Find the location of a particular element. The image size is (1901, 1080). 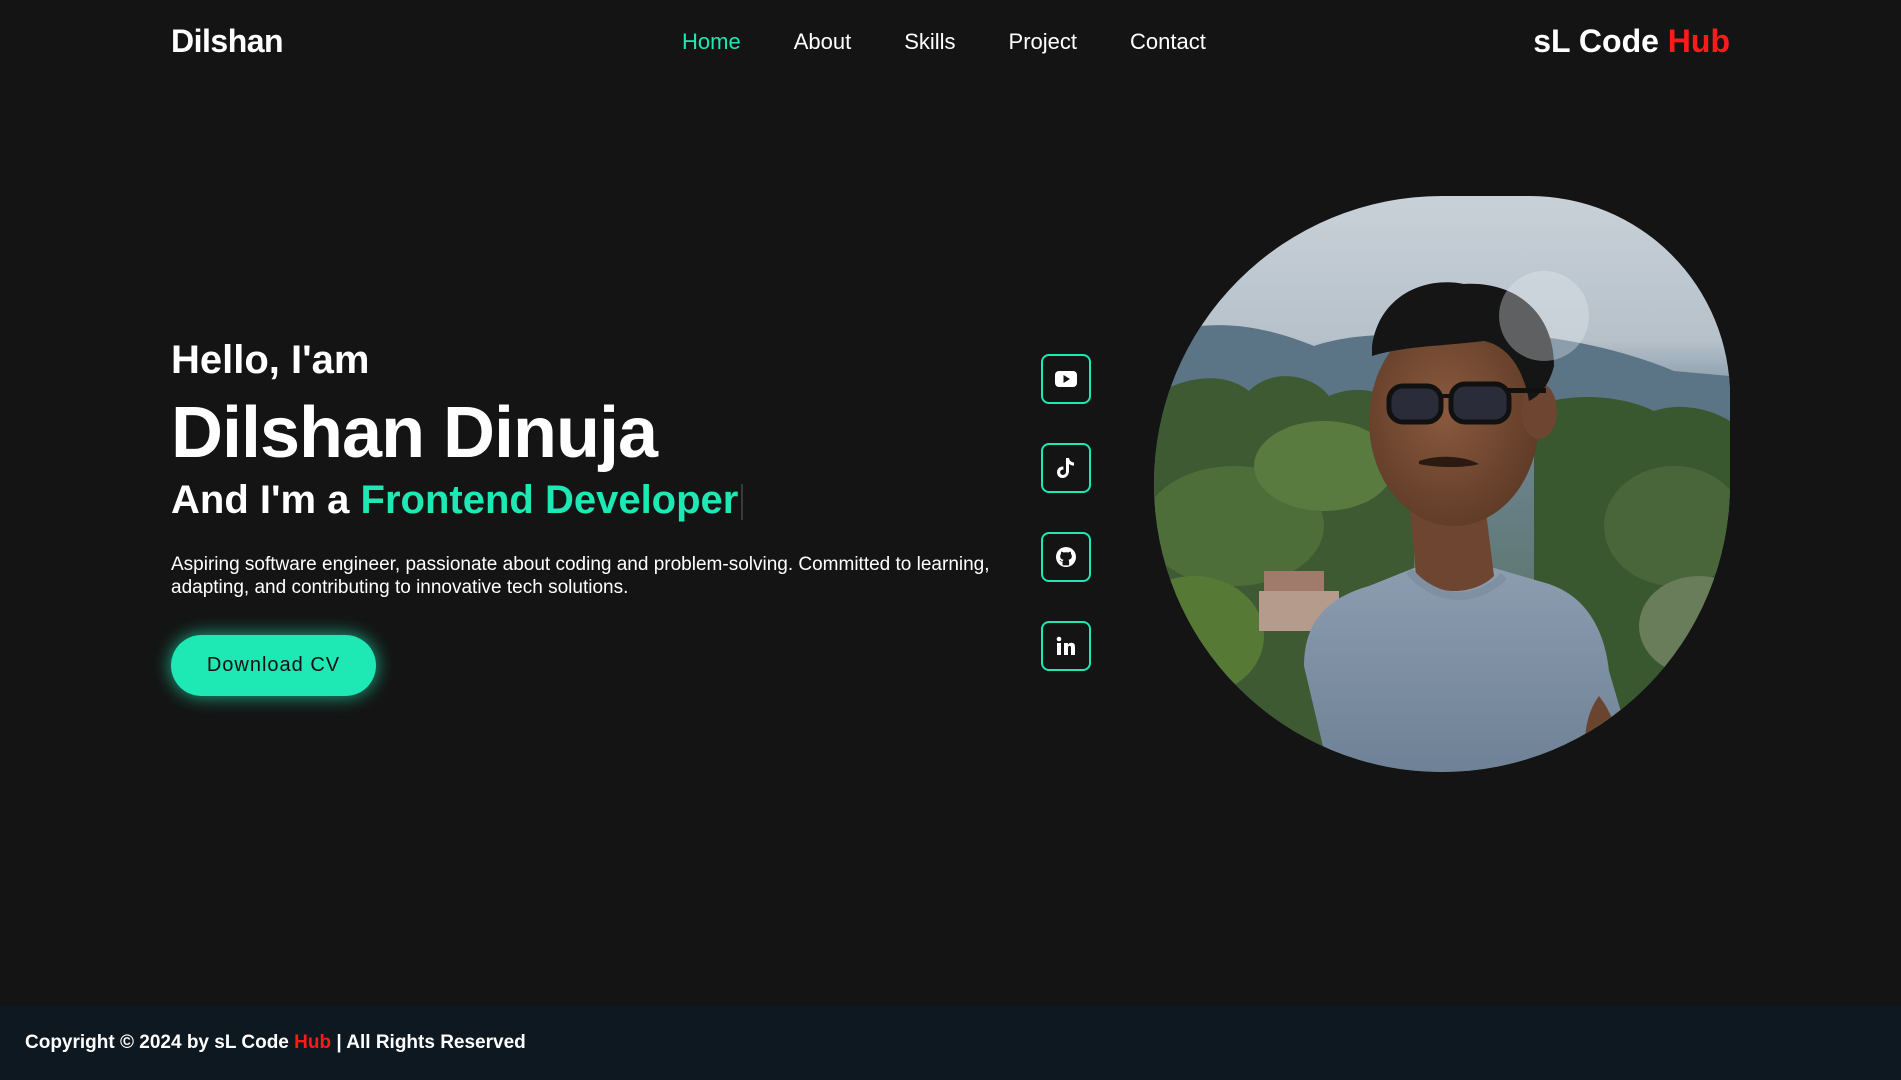

hero-name: Dilshan Dinuja is located at coordinates (414, 433).